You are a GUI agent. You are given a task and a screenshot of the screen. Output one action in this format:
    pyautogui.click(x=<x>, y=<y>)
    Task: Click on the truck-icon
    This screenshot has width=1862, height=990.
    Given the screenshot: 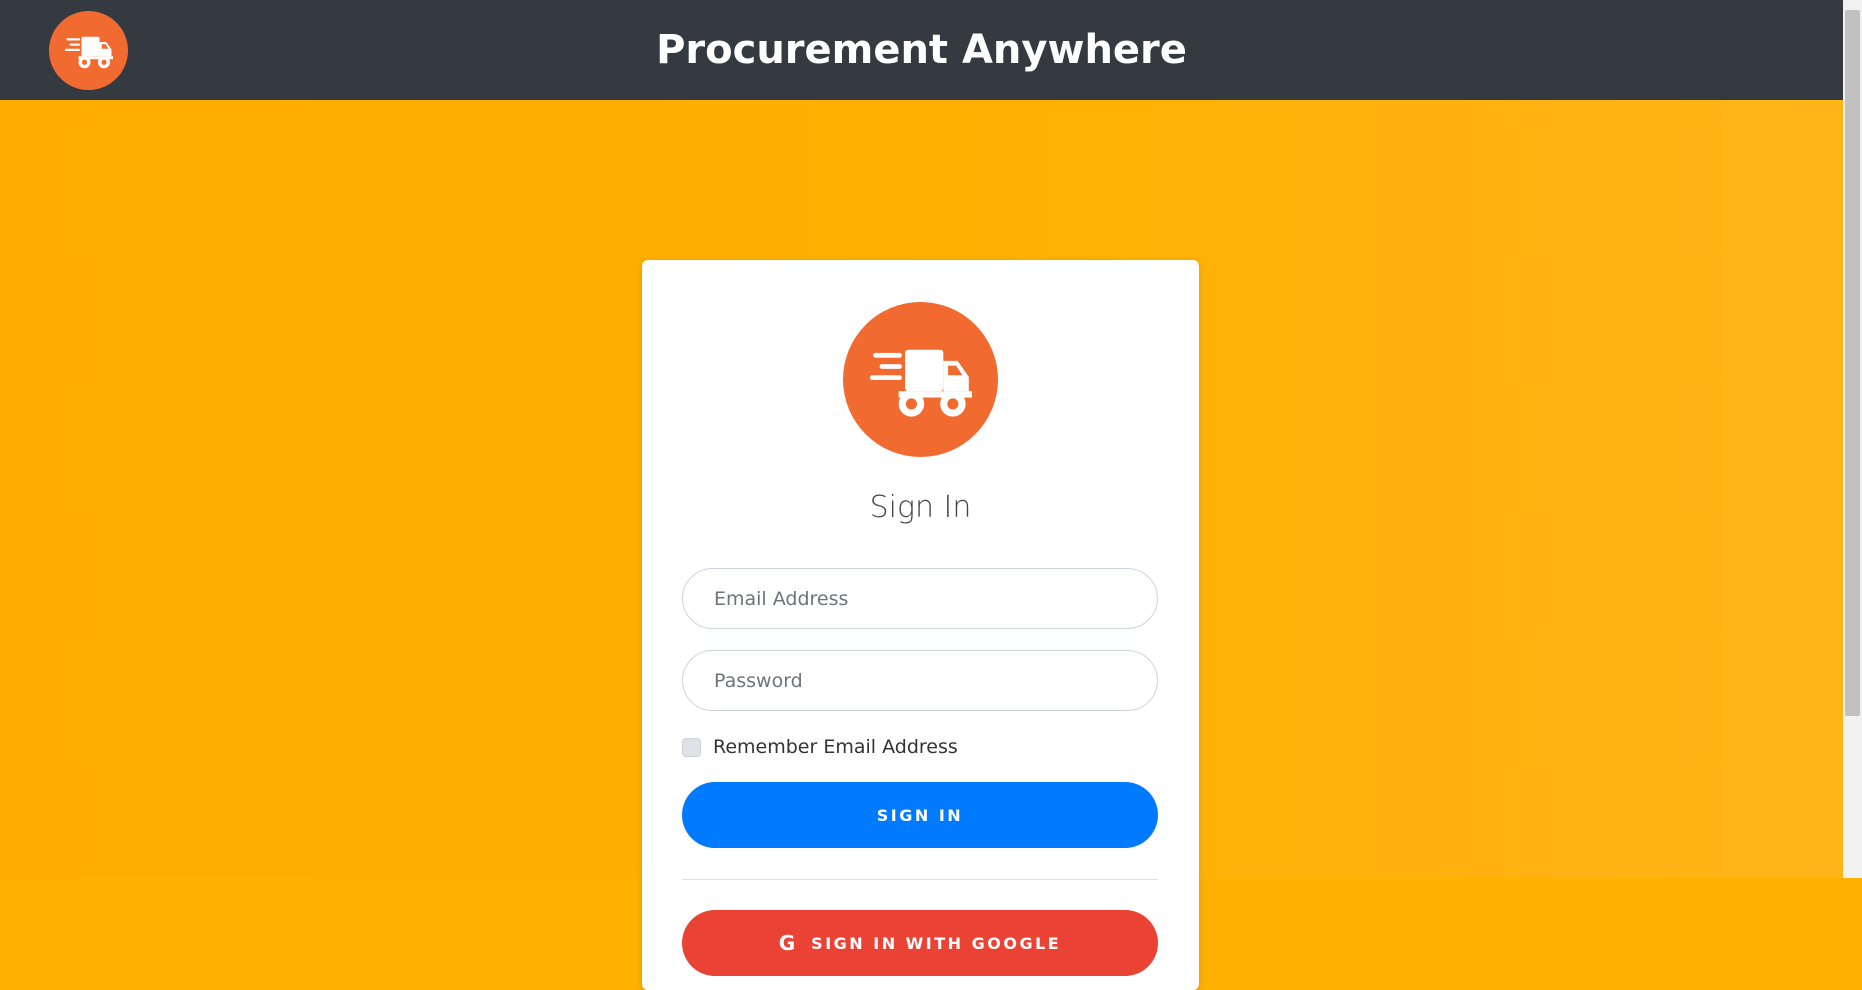 What is the action you would take?
    pyautogui.click(x=920, y=383)
    